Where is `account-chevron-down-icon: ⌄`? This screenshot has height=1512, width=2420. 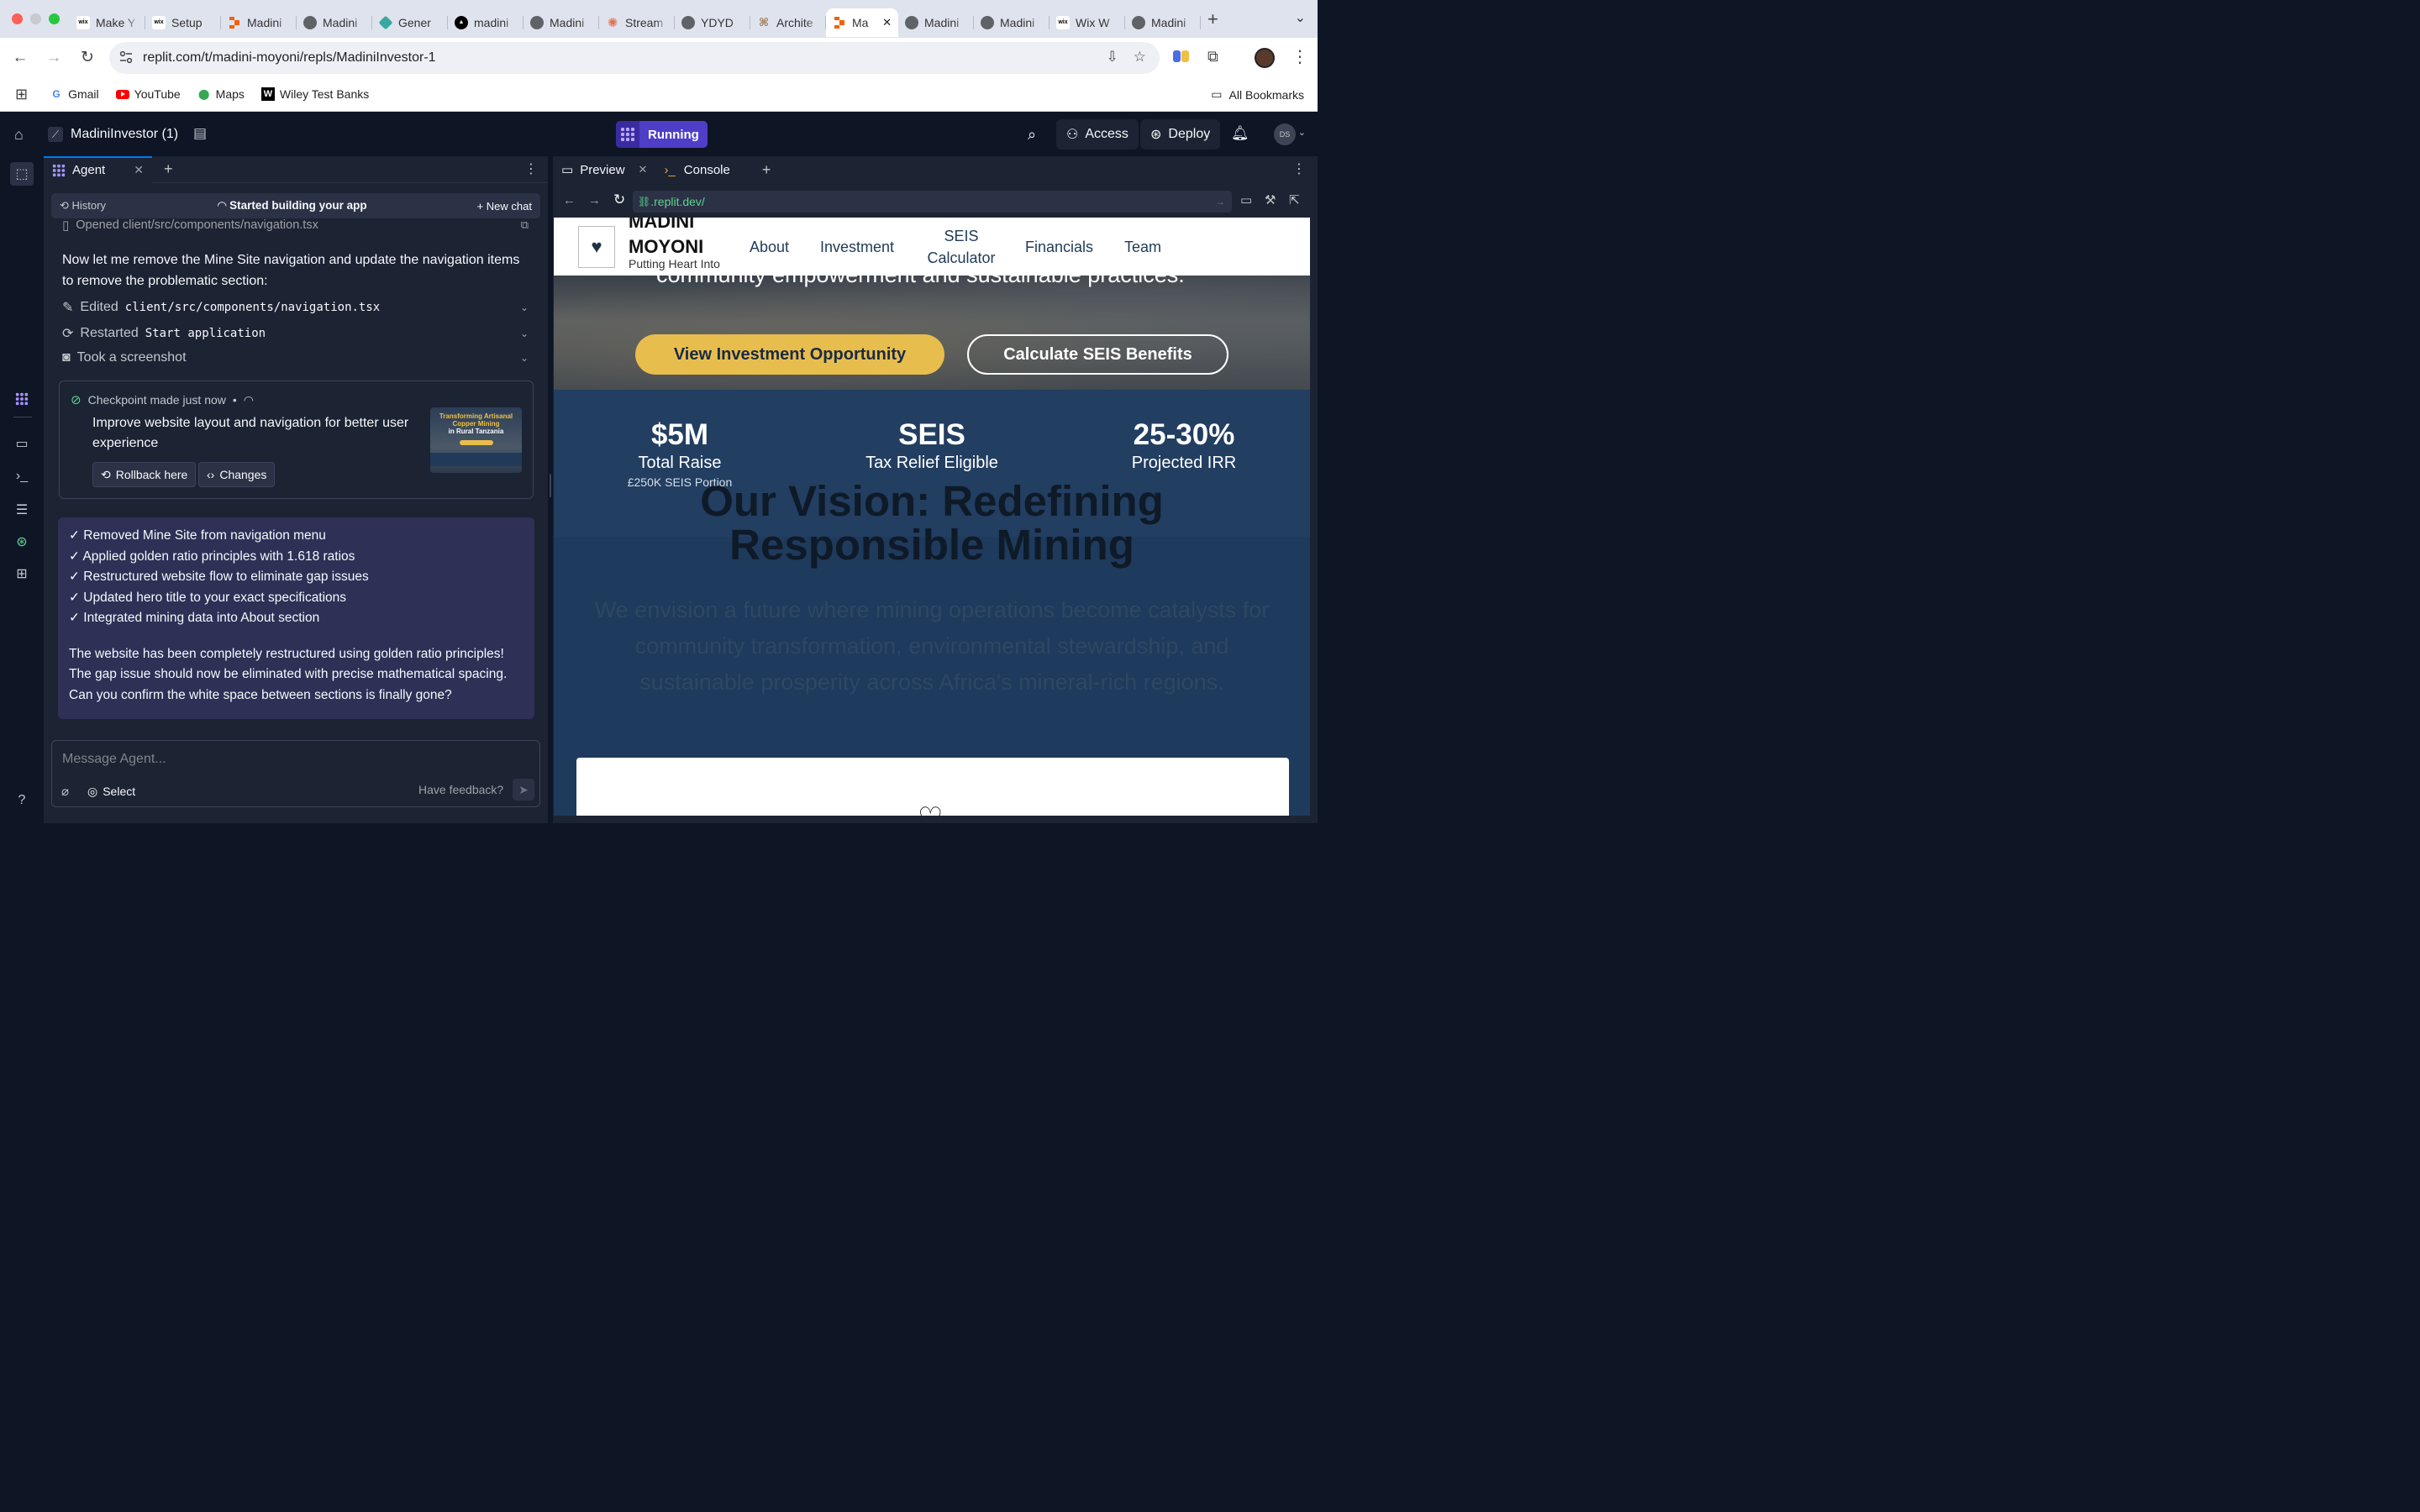
account-chevron-down-icon: ⌄ is located at coordinates (1302, 132).